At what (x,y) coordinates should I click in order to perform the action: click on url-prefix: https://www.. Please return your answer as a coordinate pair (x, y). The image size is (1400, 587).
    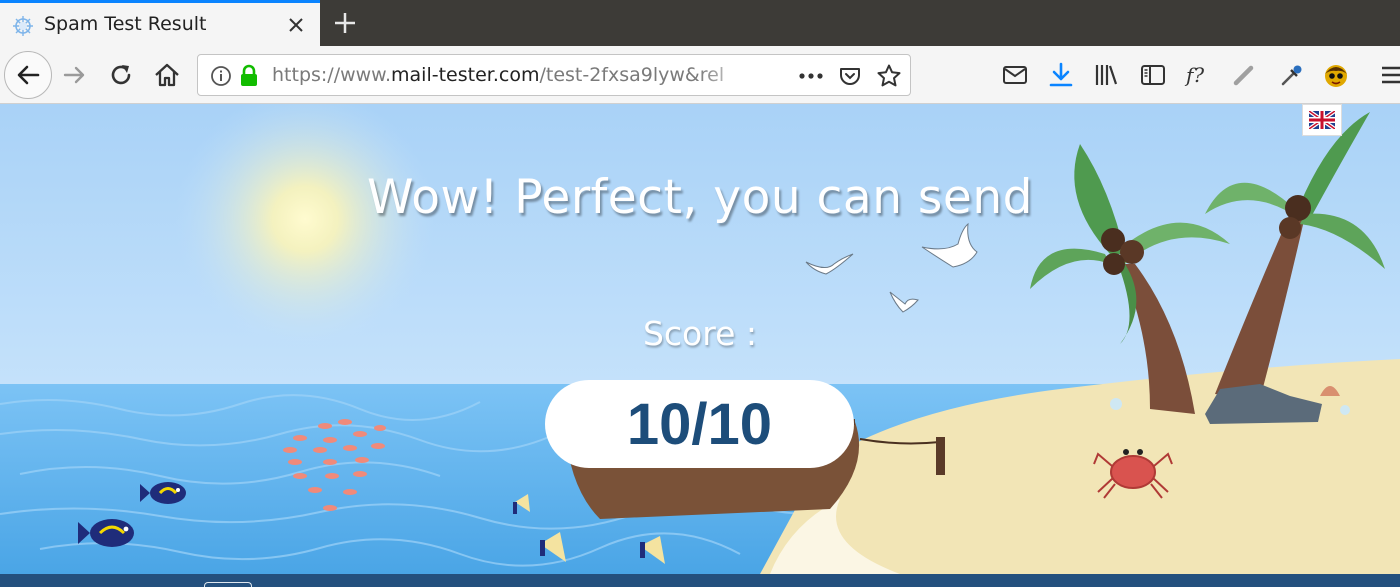
    Looking at the image, I should click on (332, 75).